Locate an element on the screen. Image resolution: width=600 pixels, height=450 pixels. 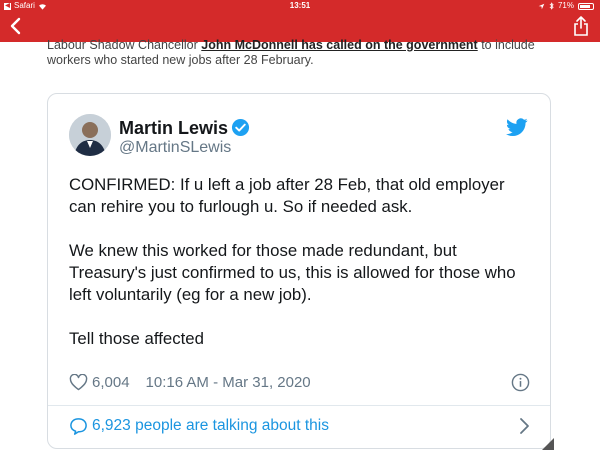
tweet-meta-row: 6,004 10:16 AM - Mar 31, 2020 is located at coordinates (301, 382).